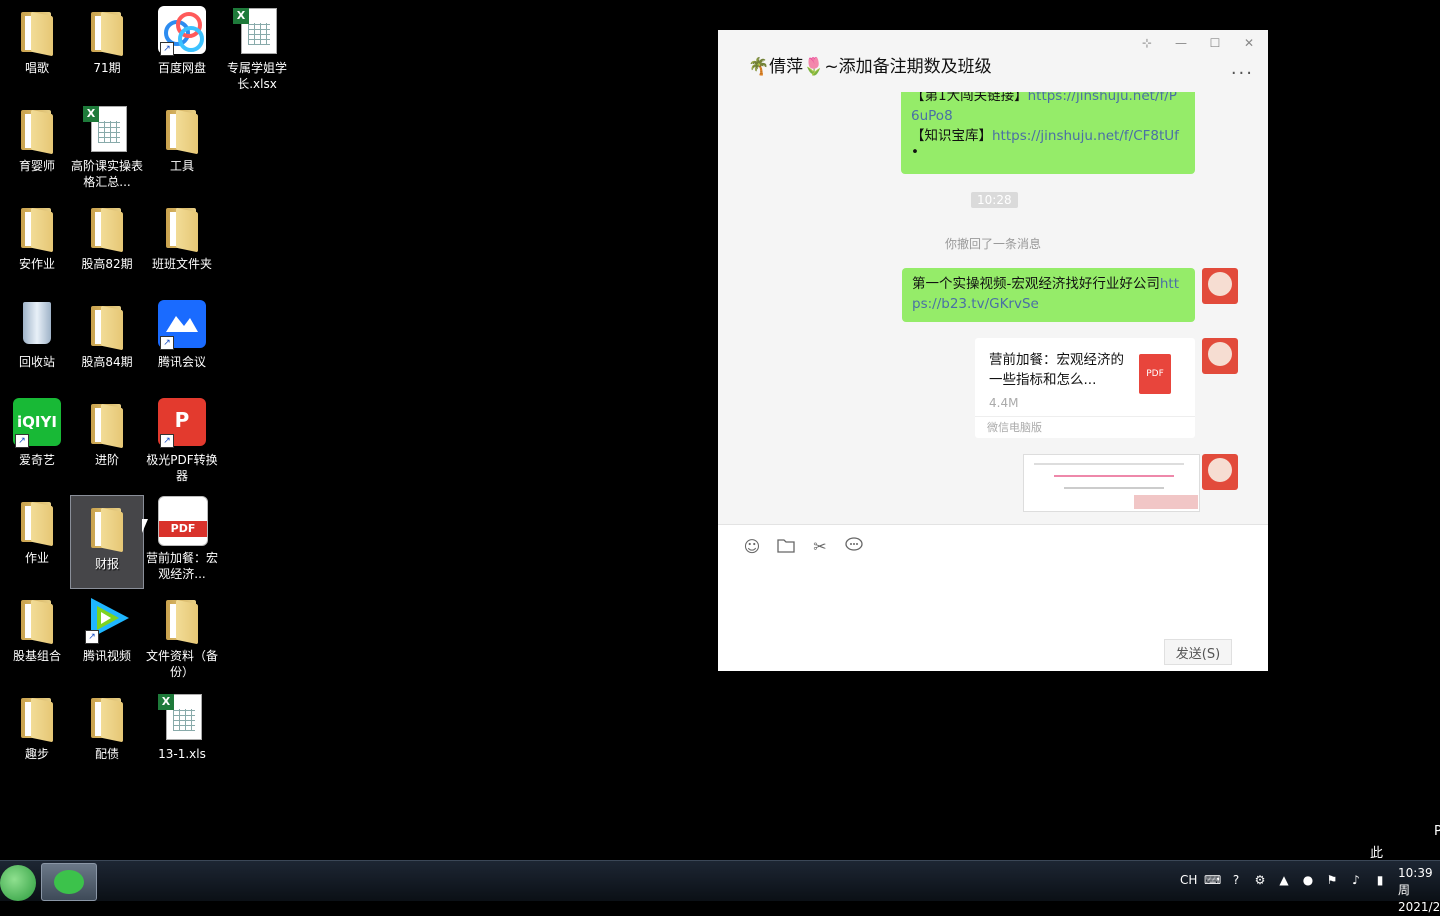  I want to click on desktop-icon-label: 工具, so click(181, 166).